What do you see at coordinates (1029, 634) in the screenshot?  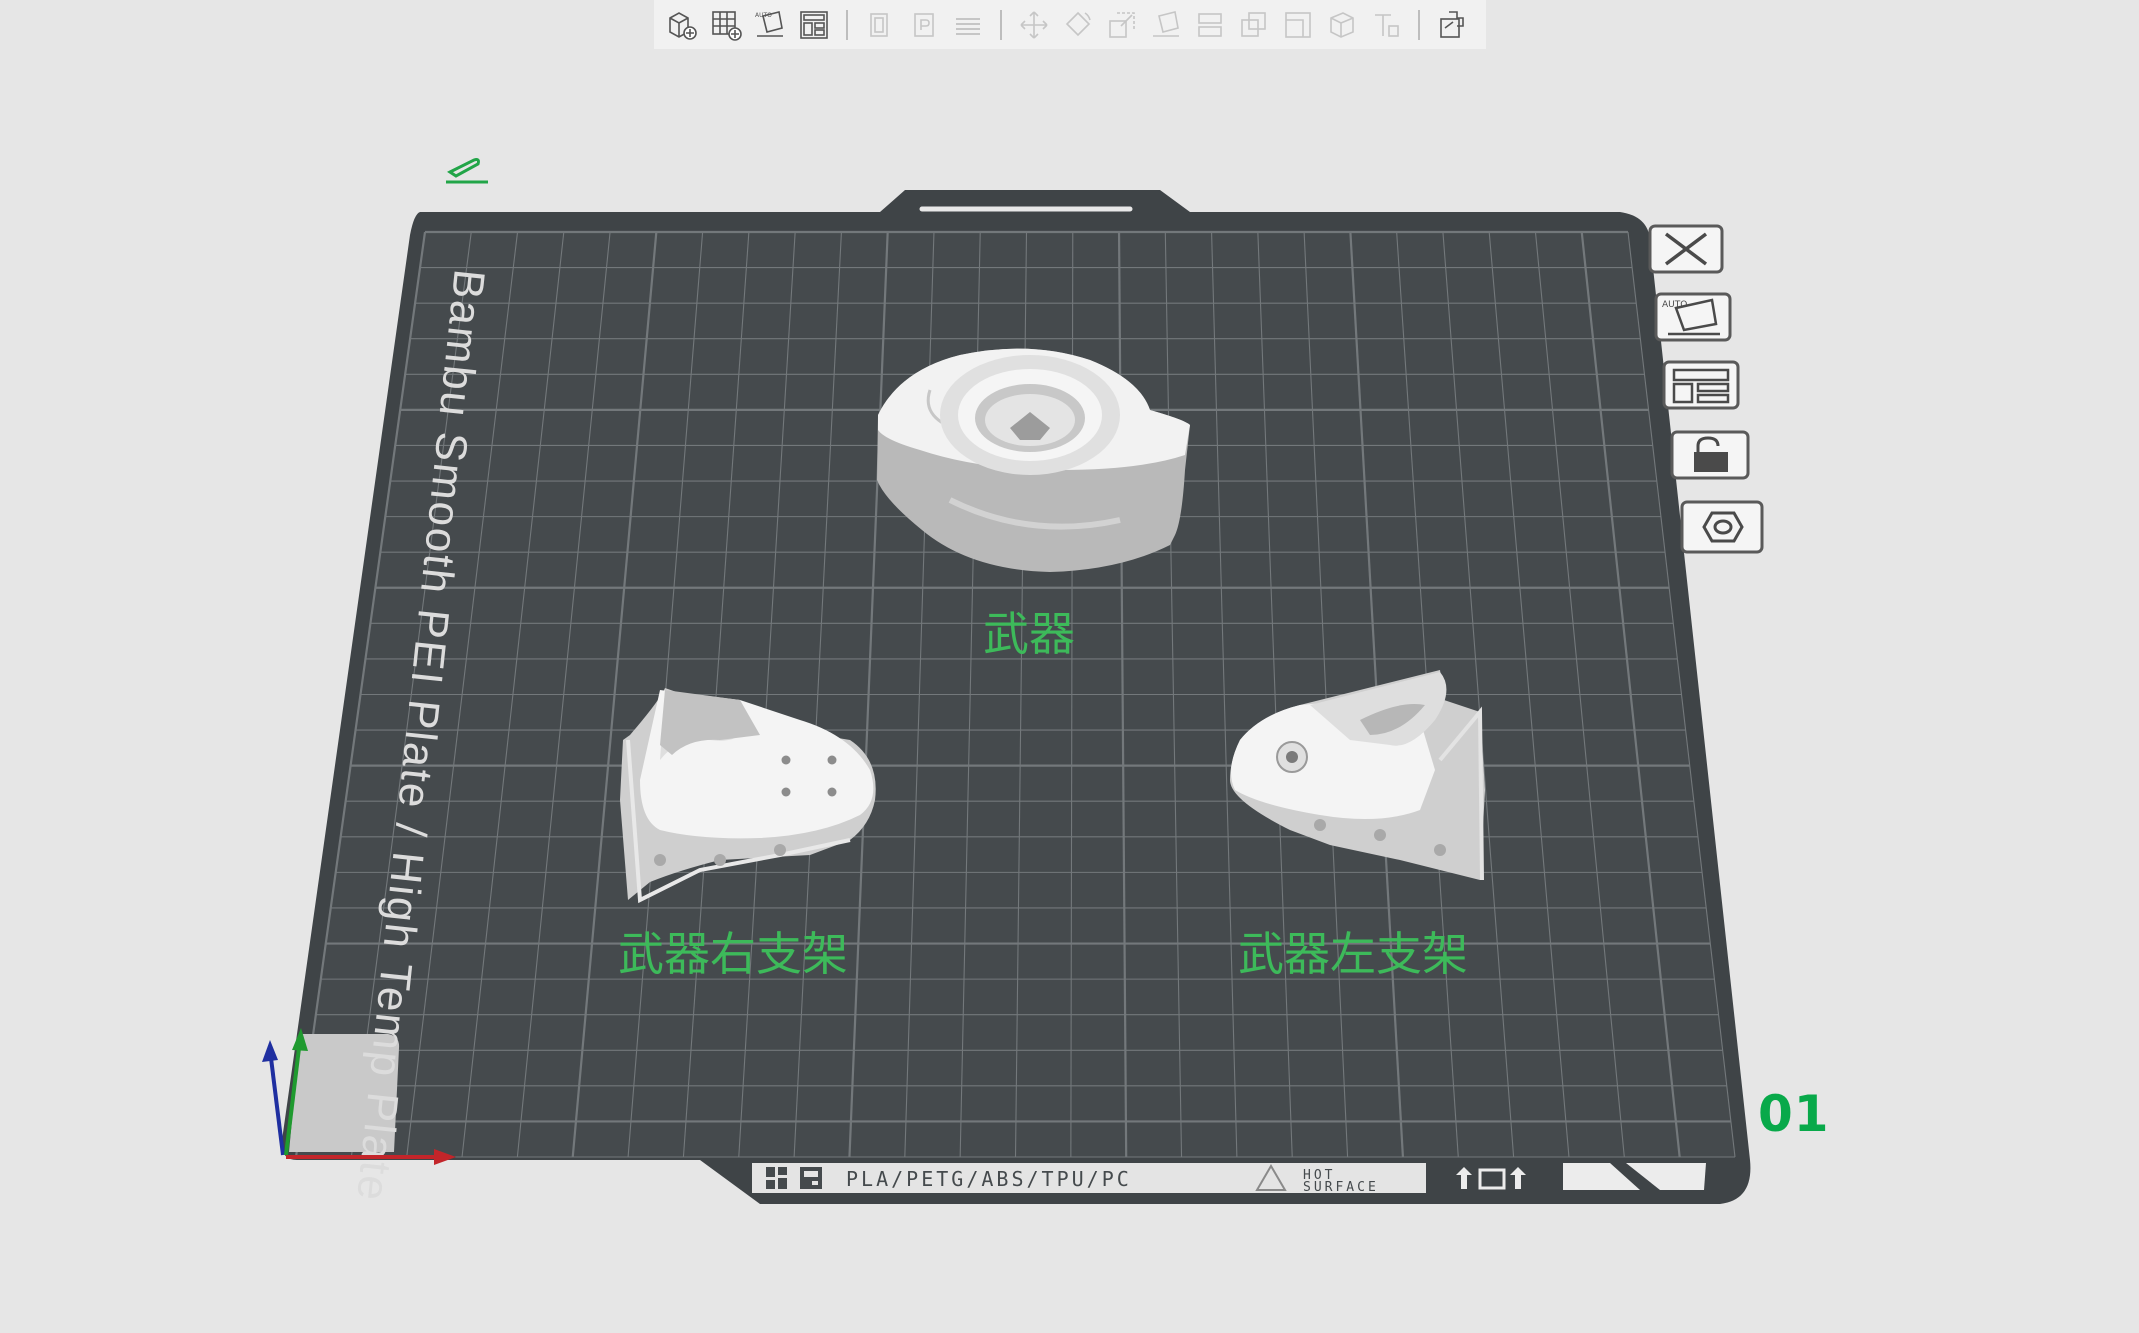 I see `object-label: 武器` at bounding box center [1029, 634].